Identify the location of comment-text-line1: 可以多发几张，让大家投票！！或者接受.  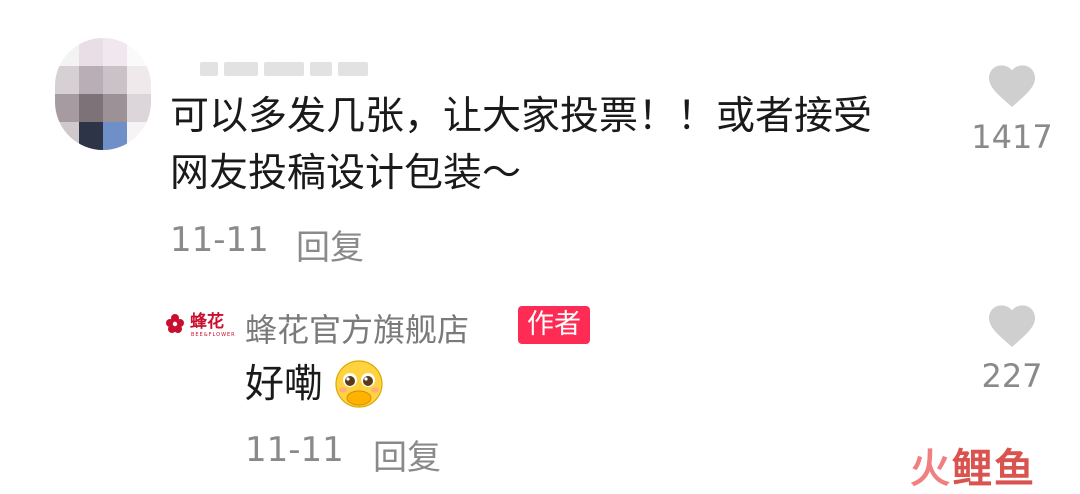
(521, 116).